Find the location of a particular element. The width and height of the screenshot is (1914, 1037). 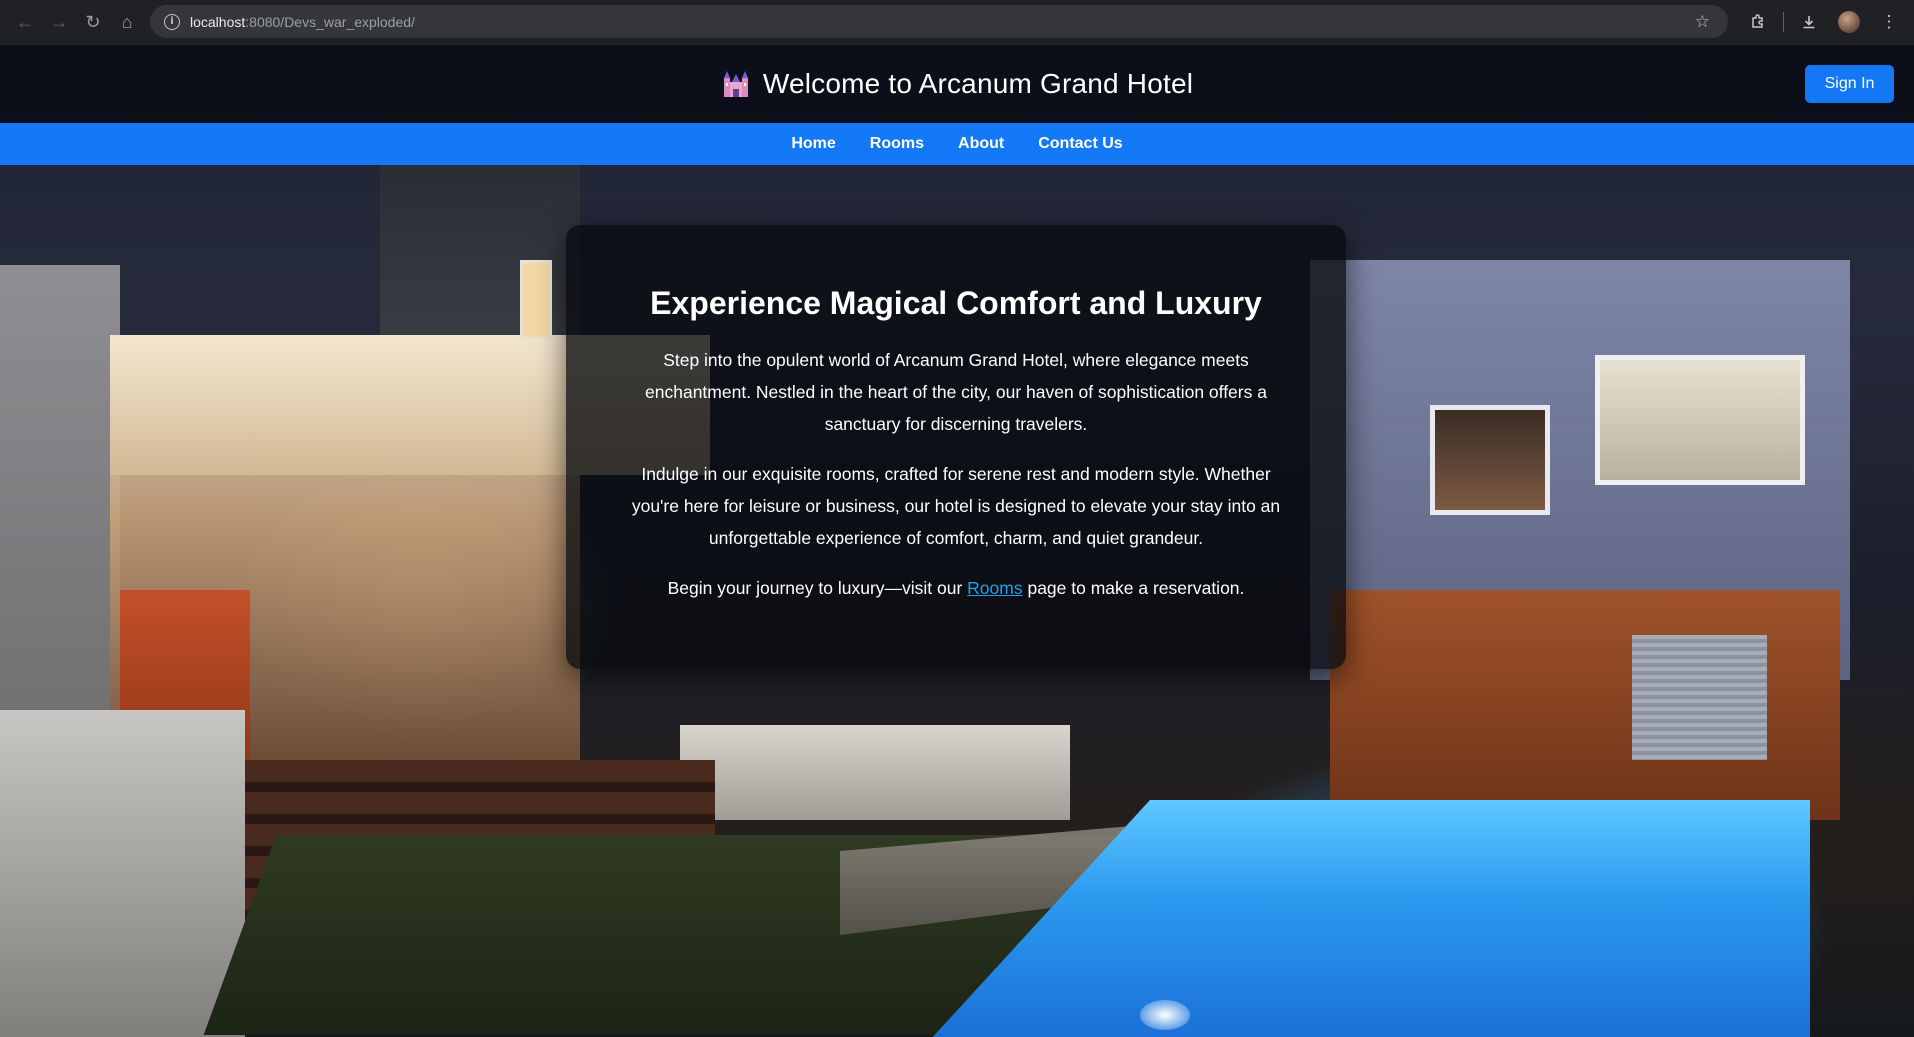

nav-item-about: About is located at coordinates (981, 144).